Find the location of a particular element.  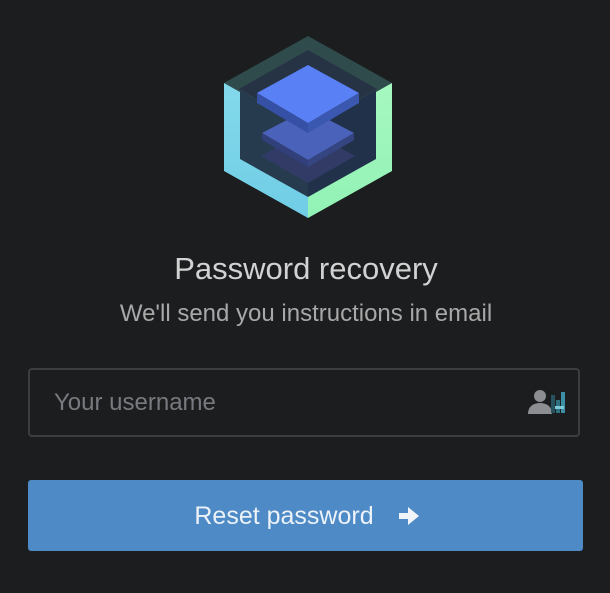

reset-password-label: Reset password is located at coordinates (284, 515).